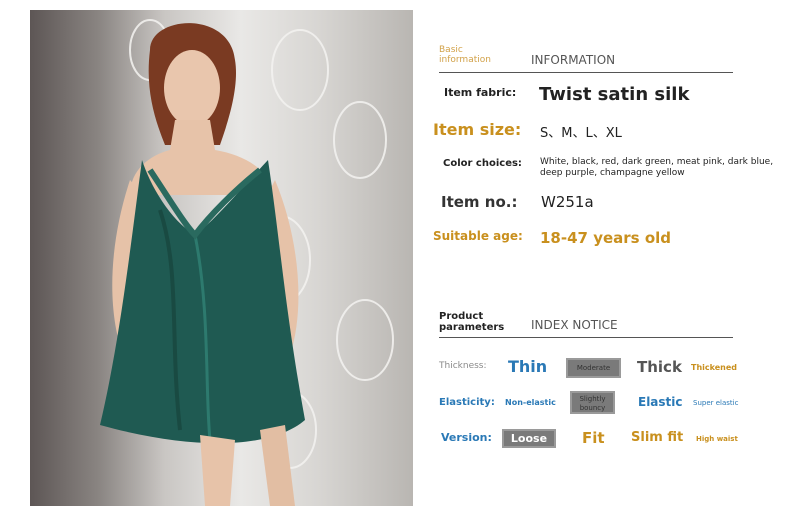 This screenshot has height=514, width=790. Describe the element at coordinates (567, 202) in the screenshot. I see `itemno-value: W251a` at that location.